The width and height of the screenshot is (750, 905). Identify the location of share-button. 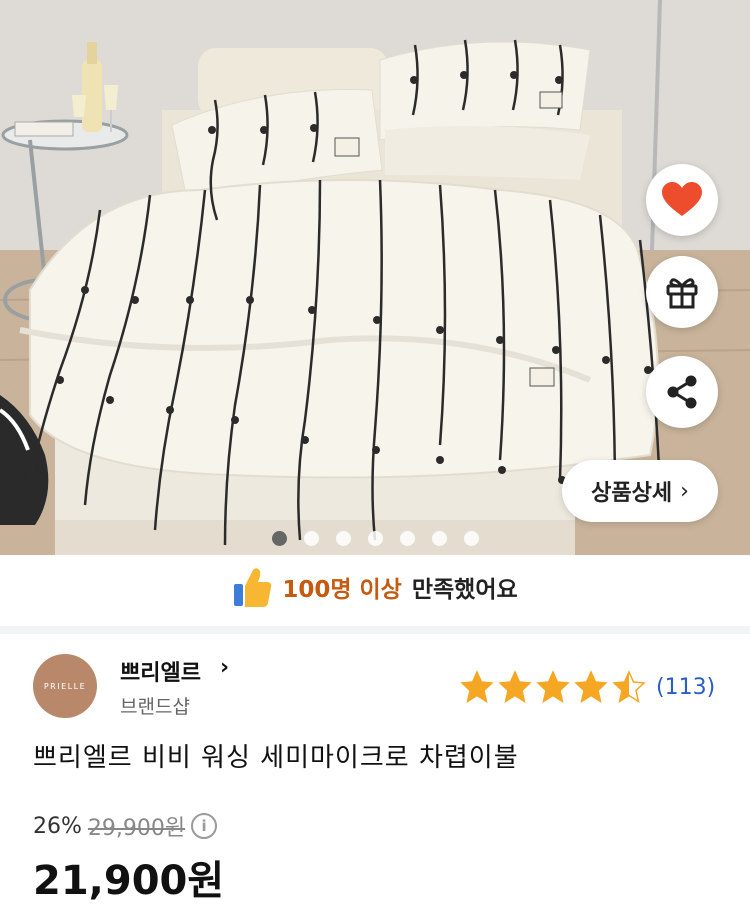
(682, 392).